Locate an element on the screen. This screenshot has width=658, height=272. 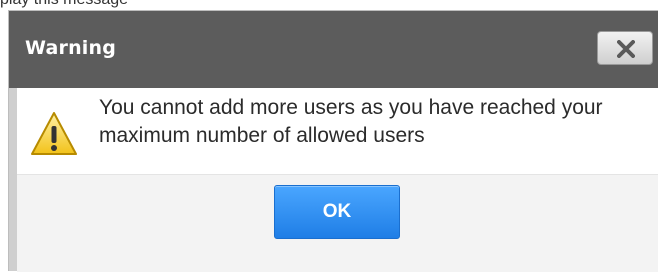
warning-icon is located at coordinates (54, 133).